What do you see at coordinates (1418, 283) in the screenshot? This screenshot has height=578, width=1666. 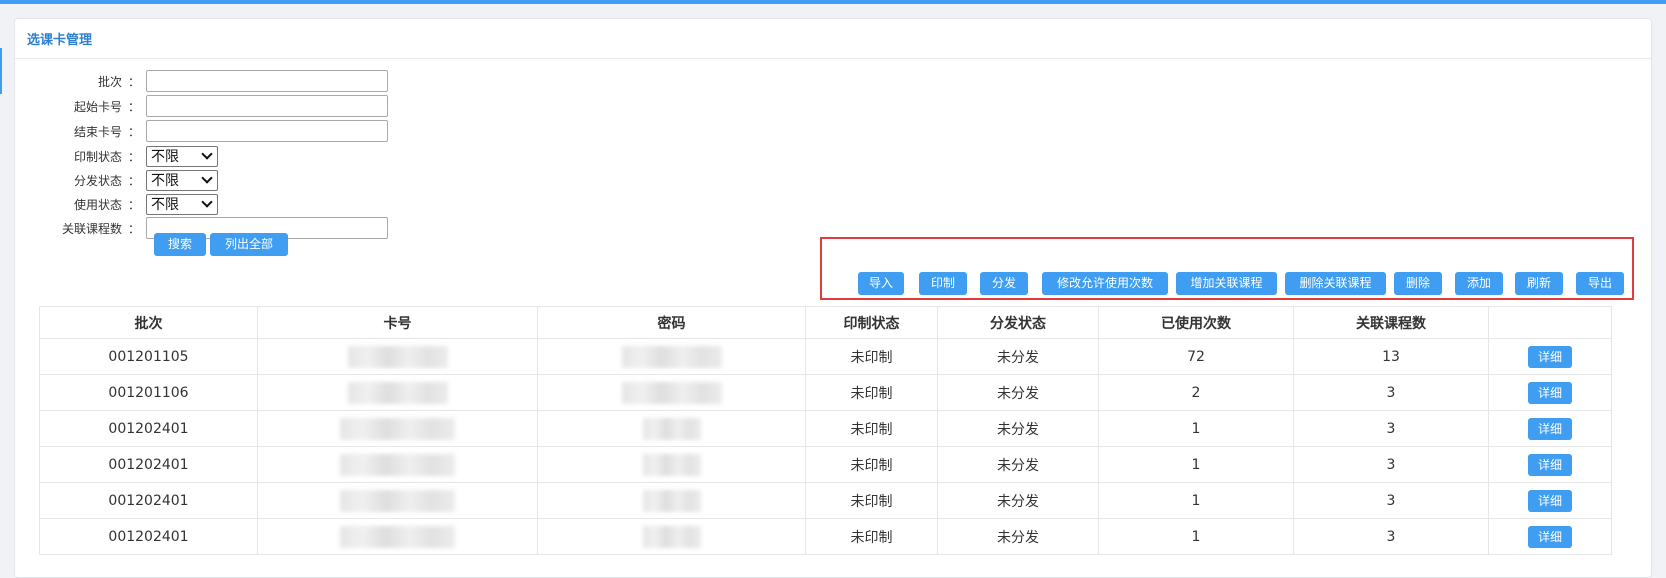 I see `delete-button: 删除` at bounding box center [1418, 283].